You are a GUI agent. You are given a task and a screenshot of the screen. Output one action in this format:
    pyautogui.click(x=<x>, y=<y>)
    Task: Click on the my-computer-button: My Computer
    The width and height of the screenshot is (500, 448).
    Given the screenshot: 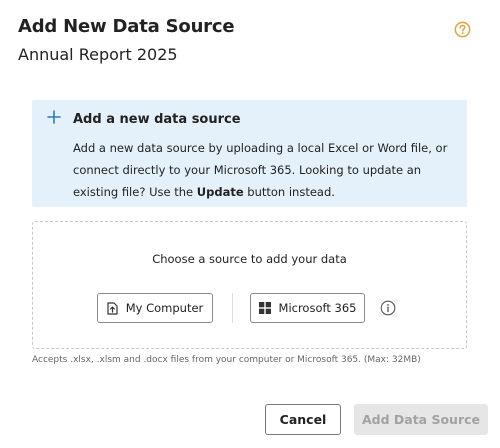 What is the action you would take?
    pyautogui.click(x=155, y=308)
    